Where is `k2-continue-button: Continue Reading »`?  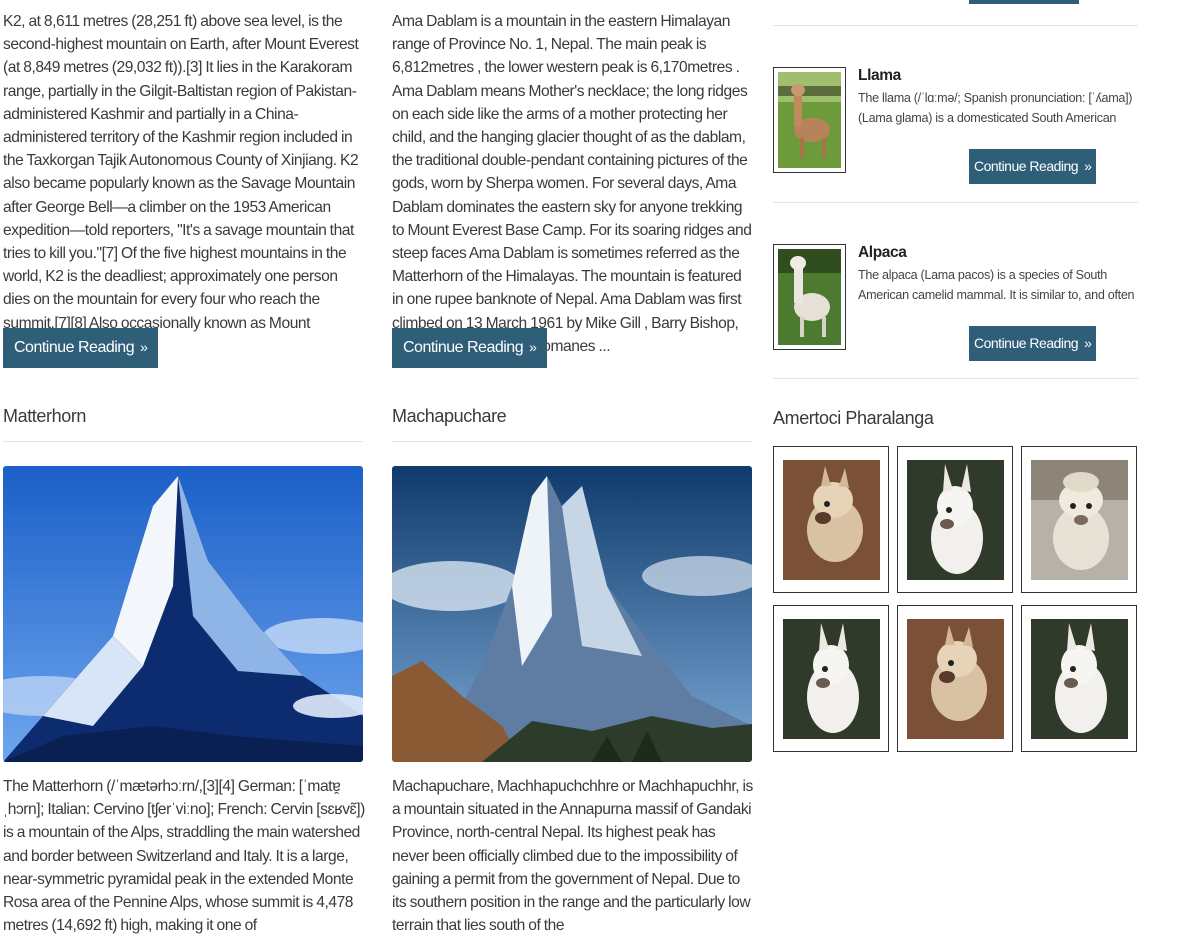
k2-continue-button: Continue Reading » is located at coordinates (81, 348).